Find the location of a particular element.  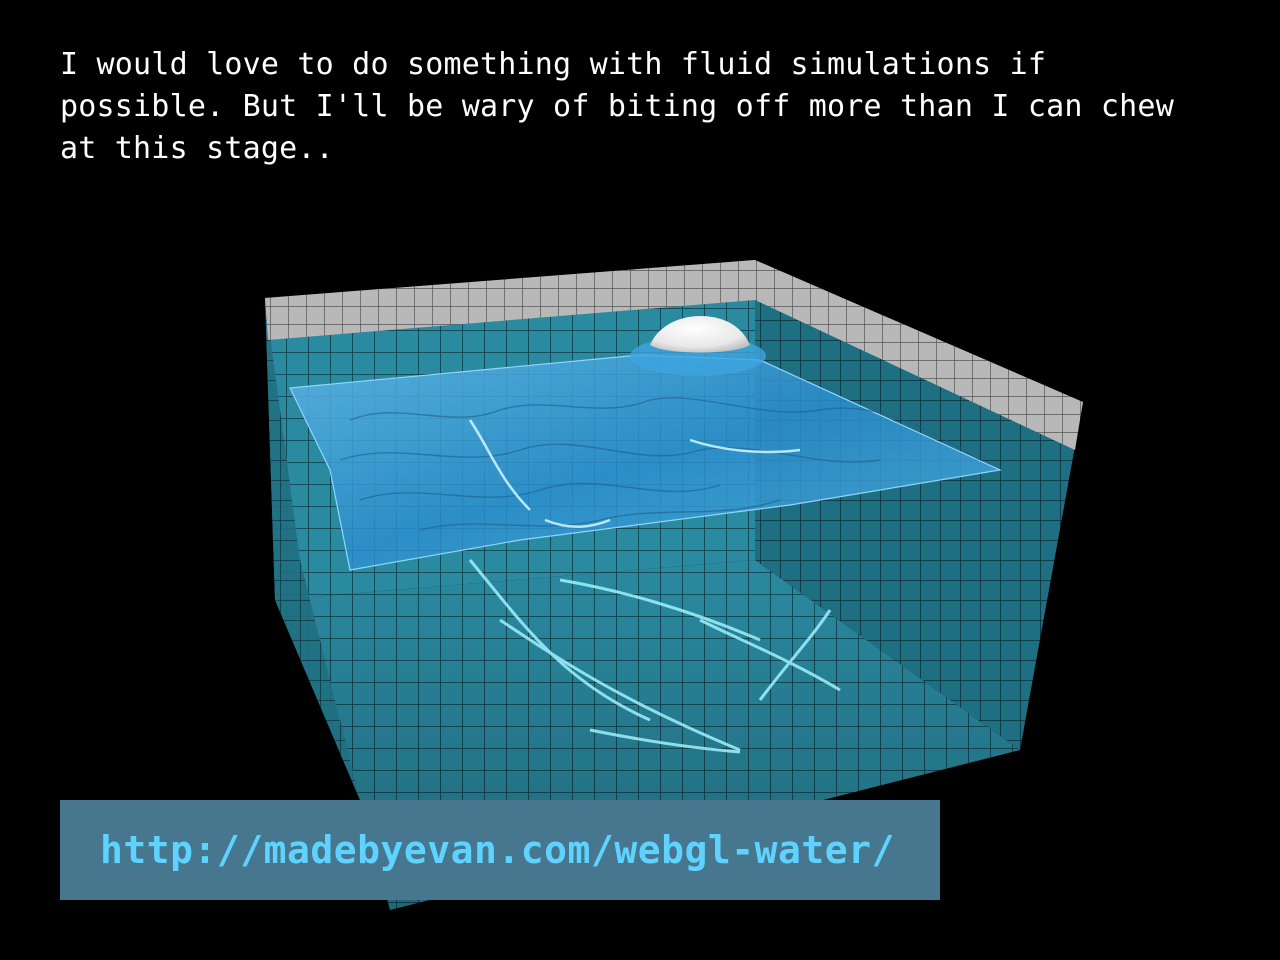

demo-url-link: http://madebyevan.com/webgl-water/ is located at coordinates (497, 850).